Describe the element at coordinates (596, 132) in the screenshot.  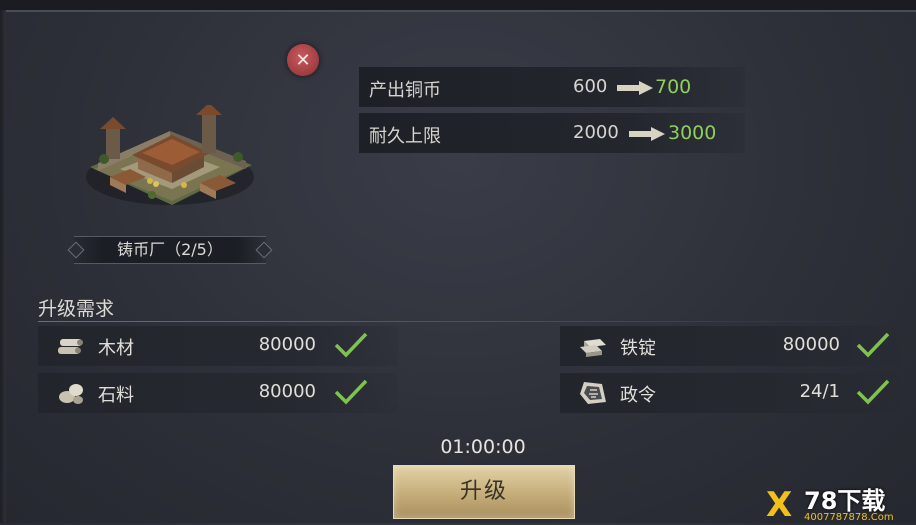
I see `stat-old-value: 2000` at that location.